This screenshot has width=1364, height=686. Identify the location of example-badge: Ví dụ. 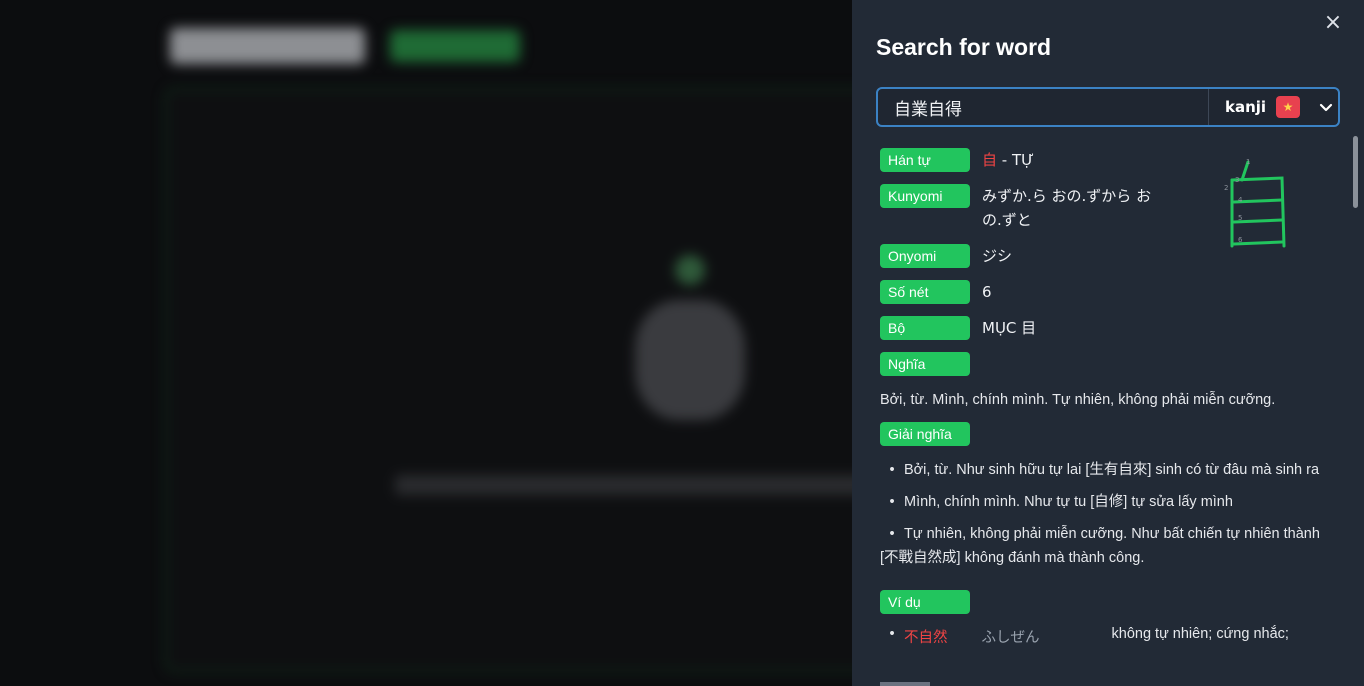
(925, 602).